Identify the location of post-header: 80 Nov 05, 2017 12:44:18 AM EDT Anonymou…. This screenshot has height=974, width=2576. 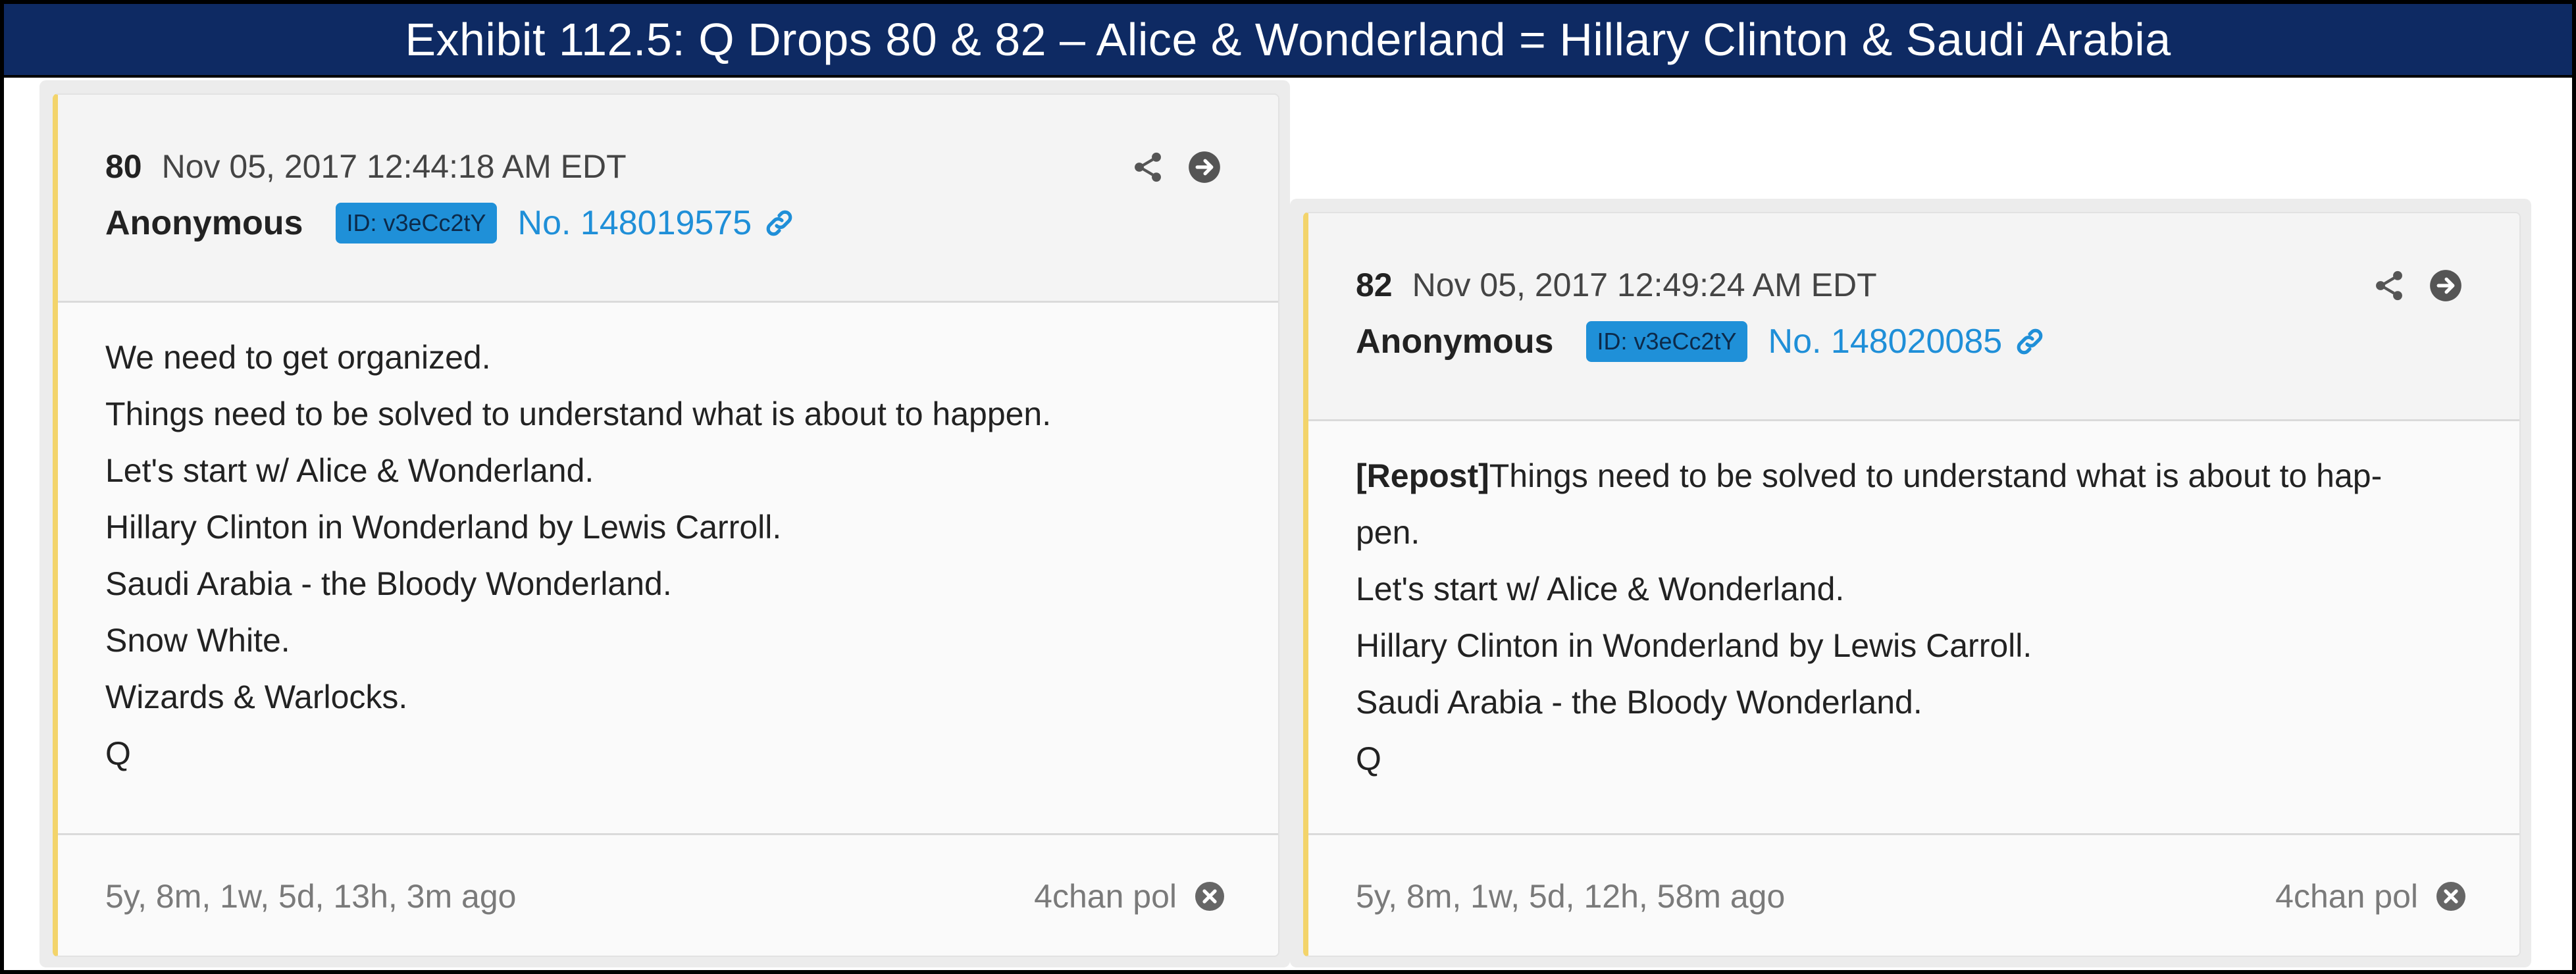
(668, 199).